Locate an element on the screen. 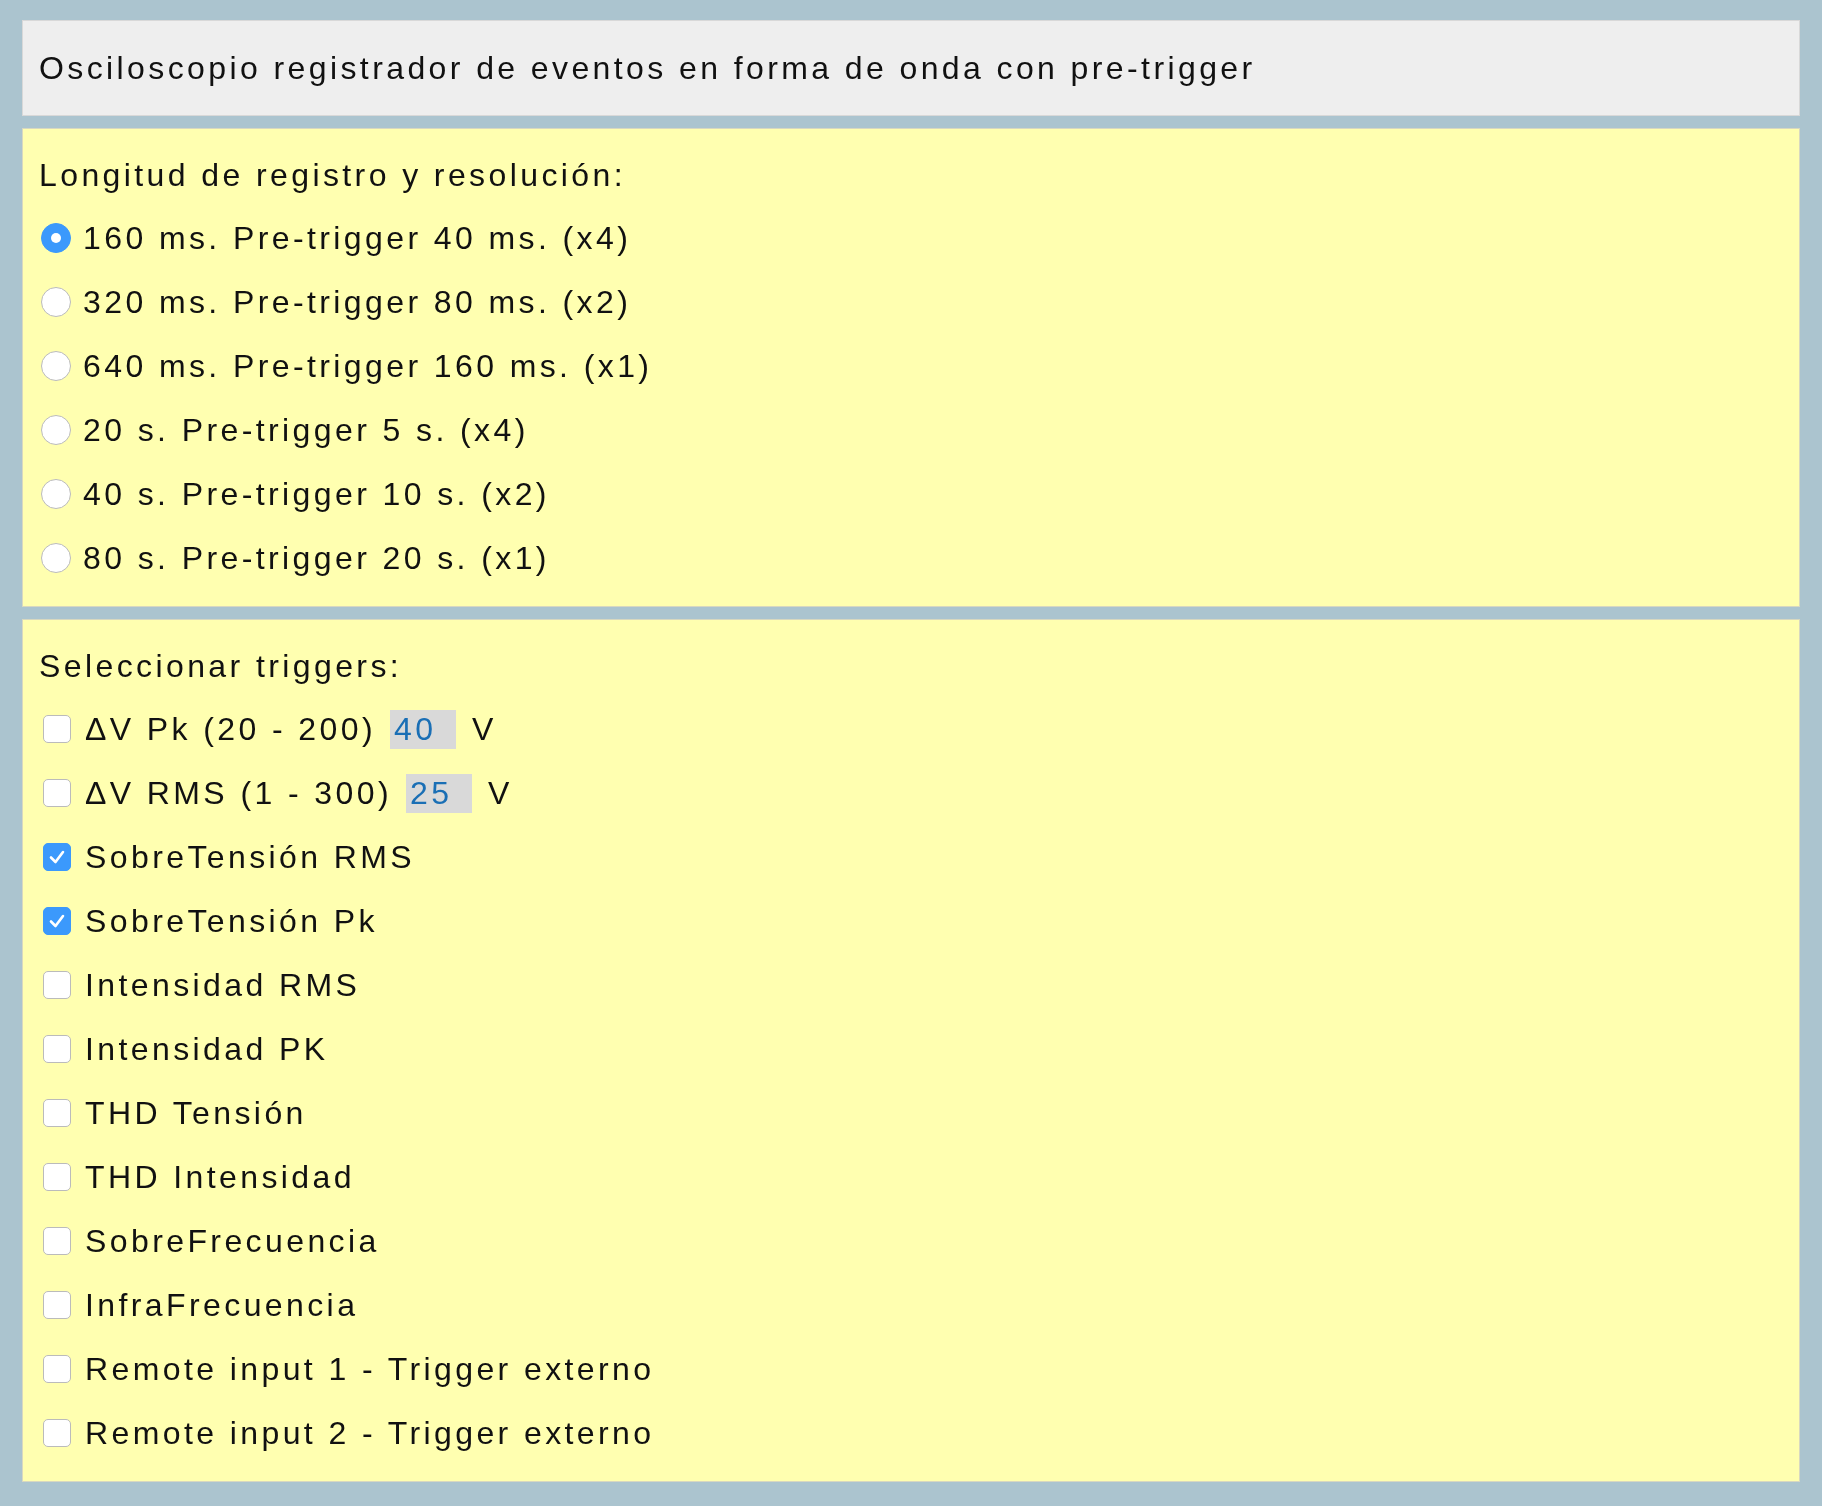  radio-label: 20 s. Pre-trigger 5 s. (x4) is located at coordinates (306, 430).